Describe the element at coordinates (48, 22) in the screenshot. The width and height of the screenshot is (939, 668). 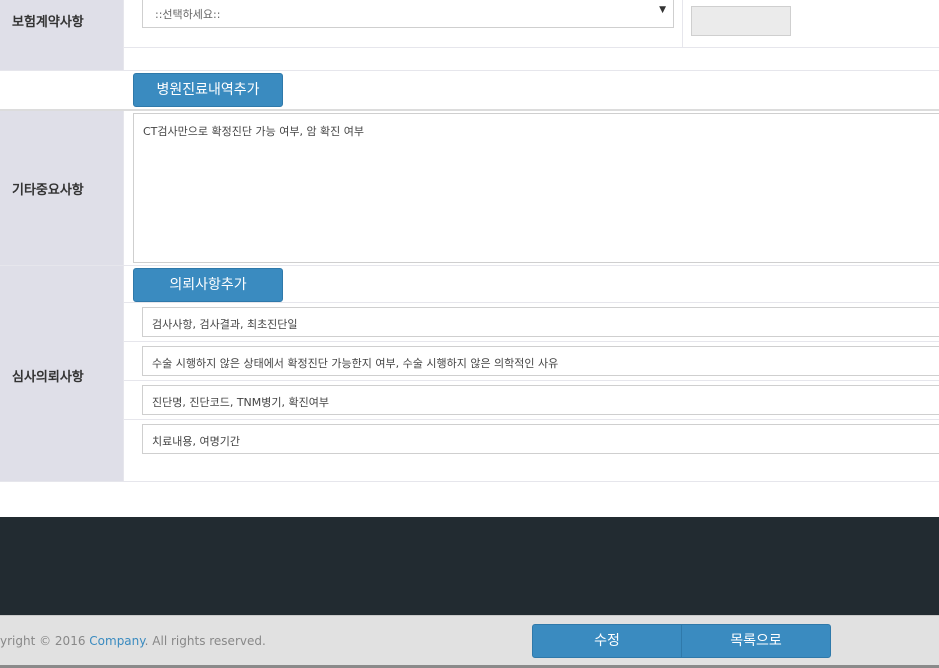
I see `insurance-contract-label: 보험계약사항` at that location.